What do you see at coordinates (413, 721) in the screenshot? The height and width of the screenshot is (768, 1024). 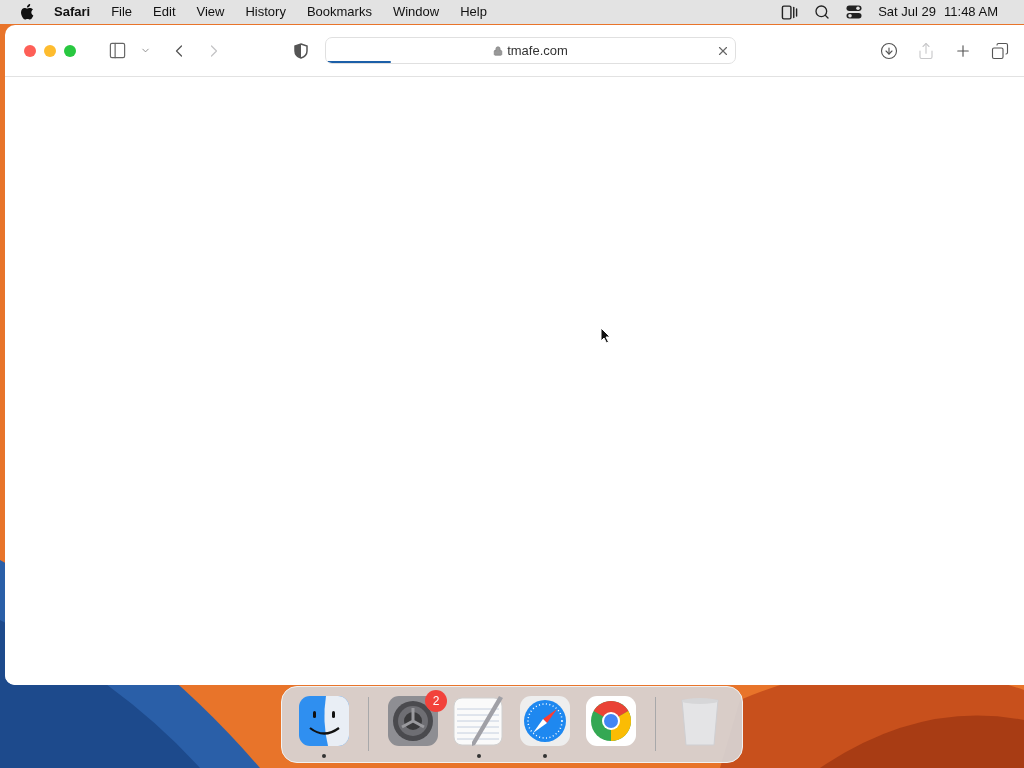 I see `gear-icon` at bounding box center [413, 721].